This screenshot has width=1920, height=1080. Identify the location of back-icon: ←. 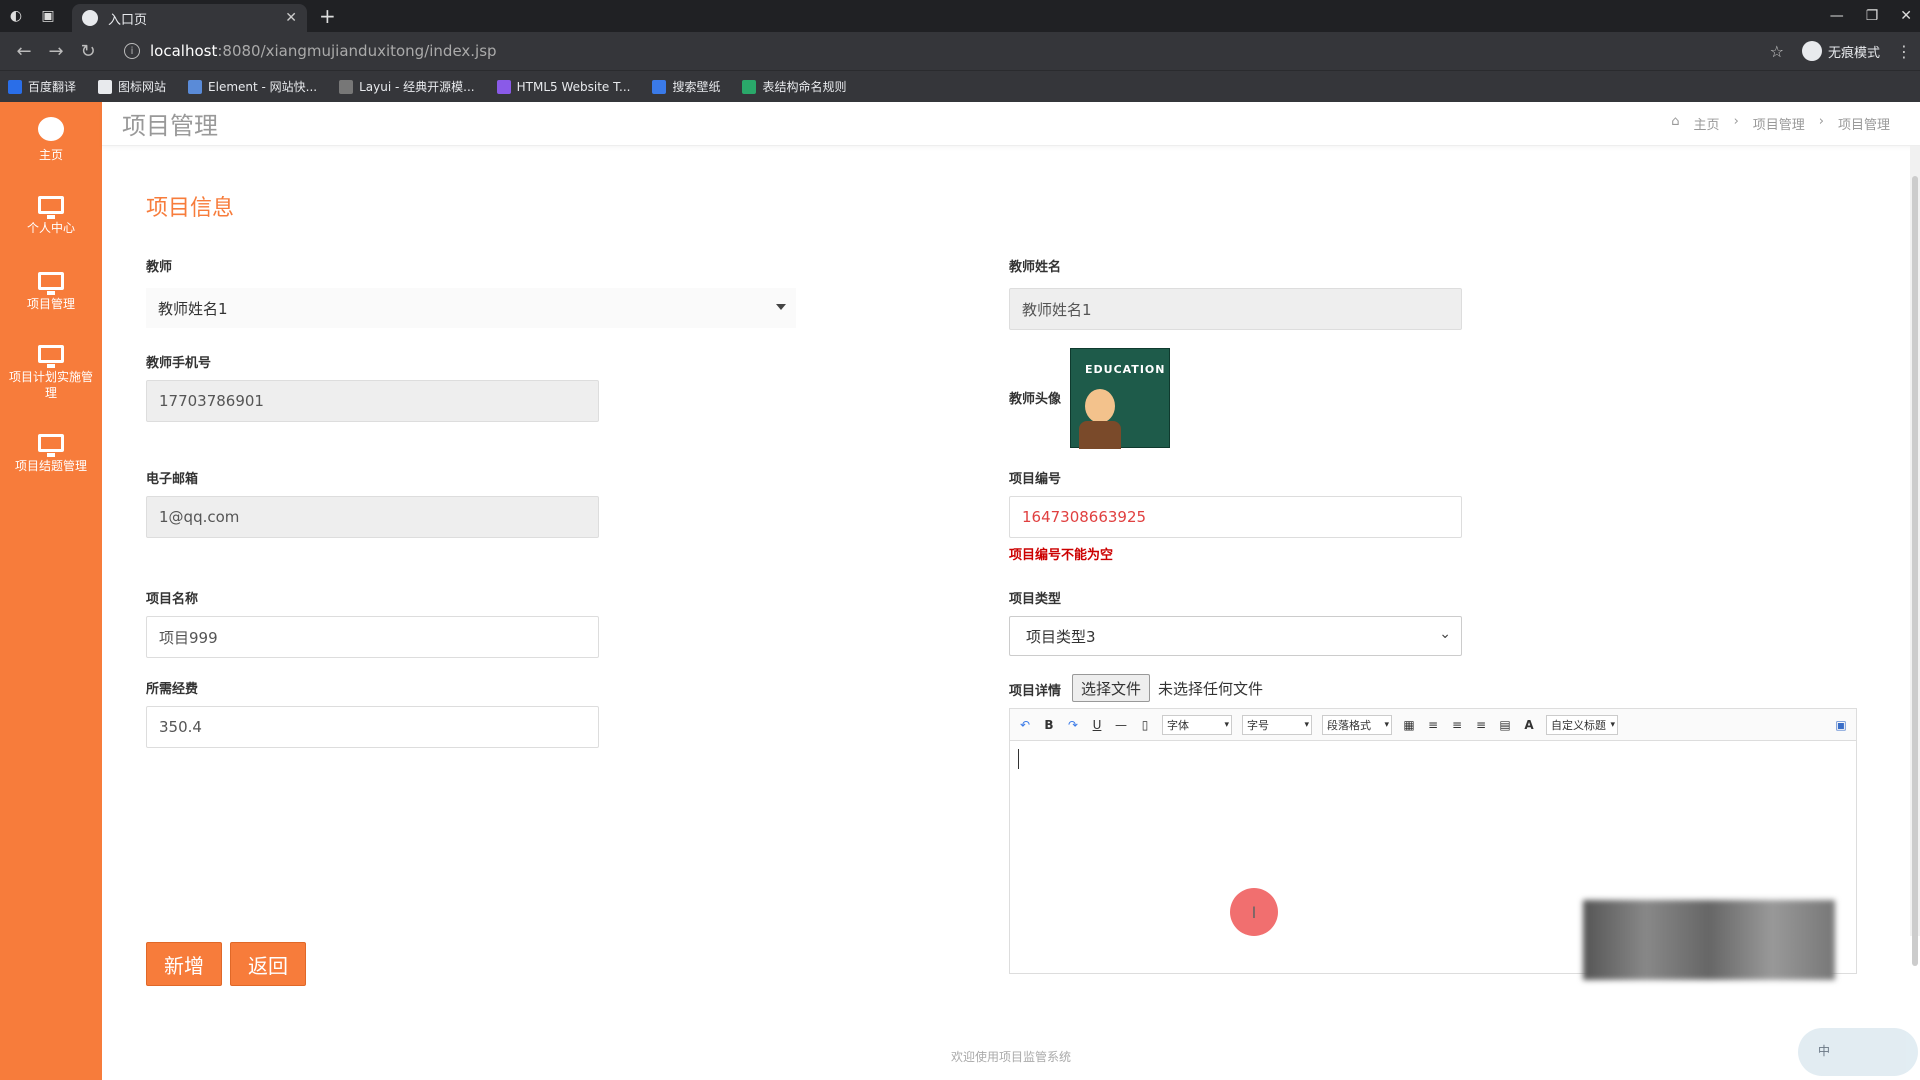
(24, 51).